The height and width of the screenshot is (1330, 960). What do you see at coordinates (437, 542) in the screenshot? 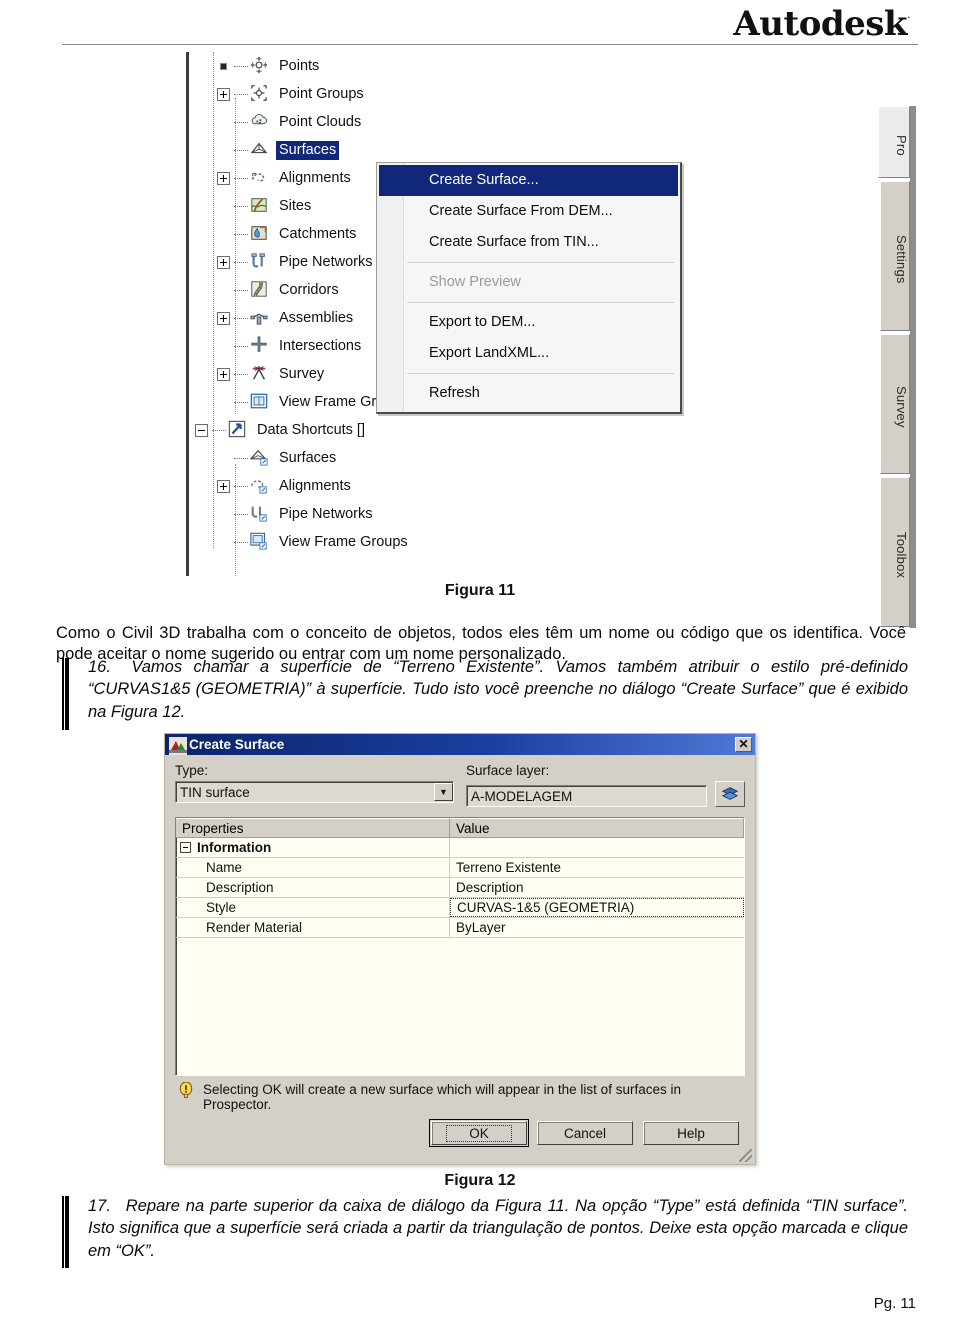
I see `tree-item-view-frame-groups: View Frame Groups` at bounding box center [437, 542].